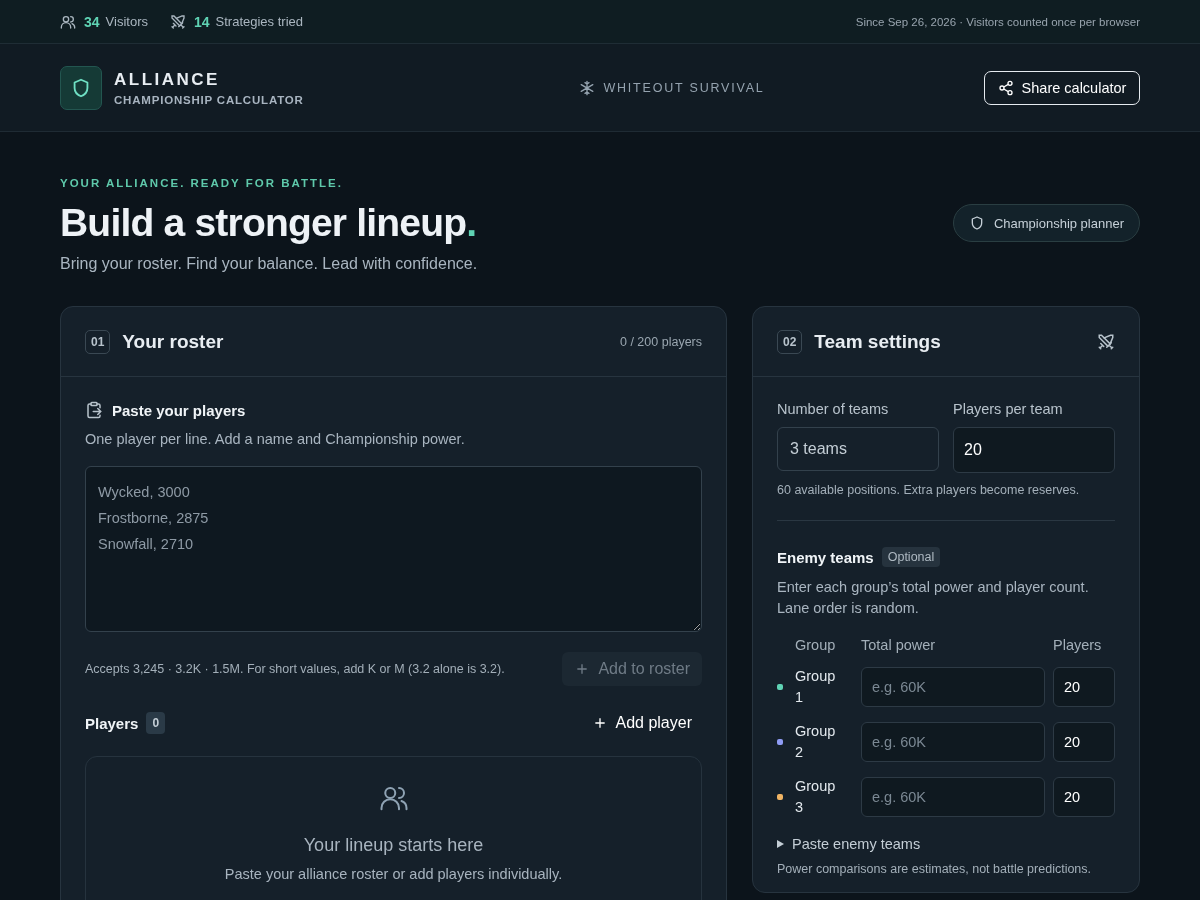 This screenshot has width=1200, height=900. I want to click on card-title: Team settings, so click(878, 341).